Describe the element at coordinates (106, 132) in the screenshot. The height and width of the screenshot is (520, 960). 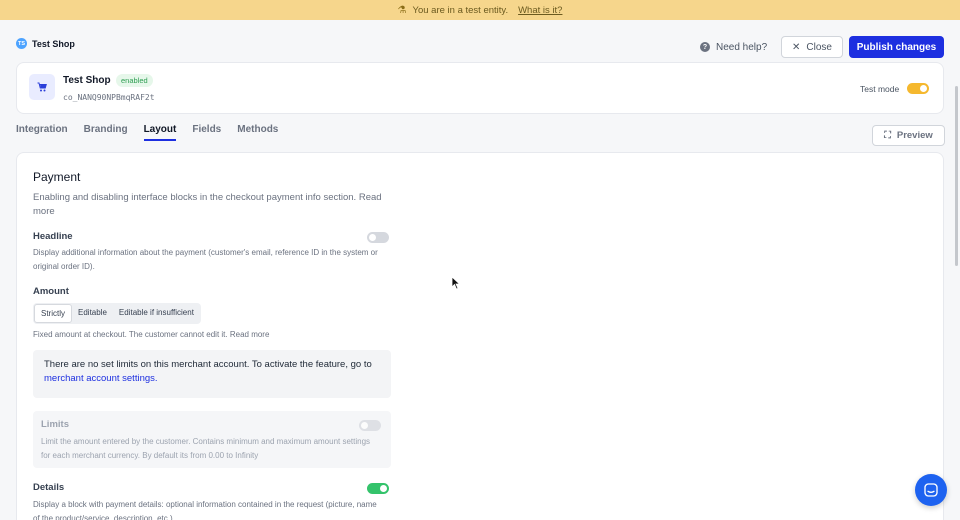
I see `tab-branding: Branding` at that location.